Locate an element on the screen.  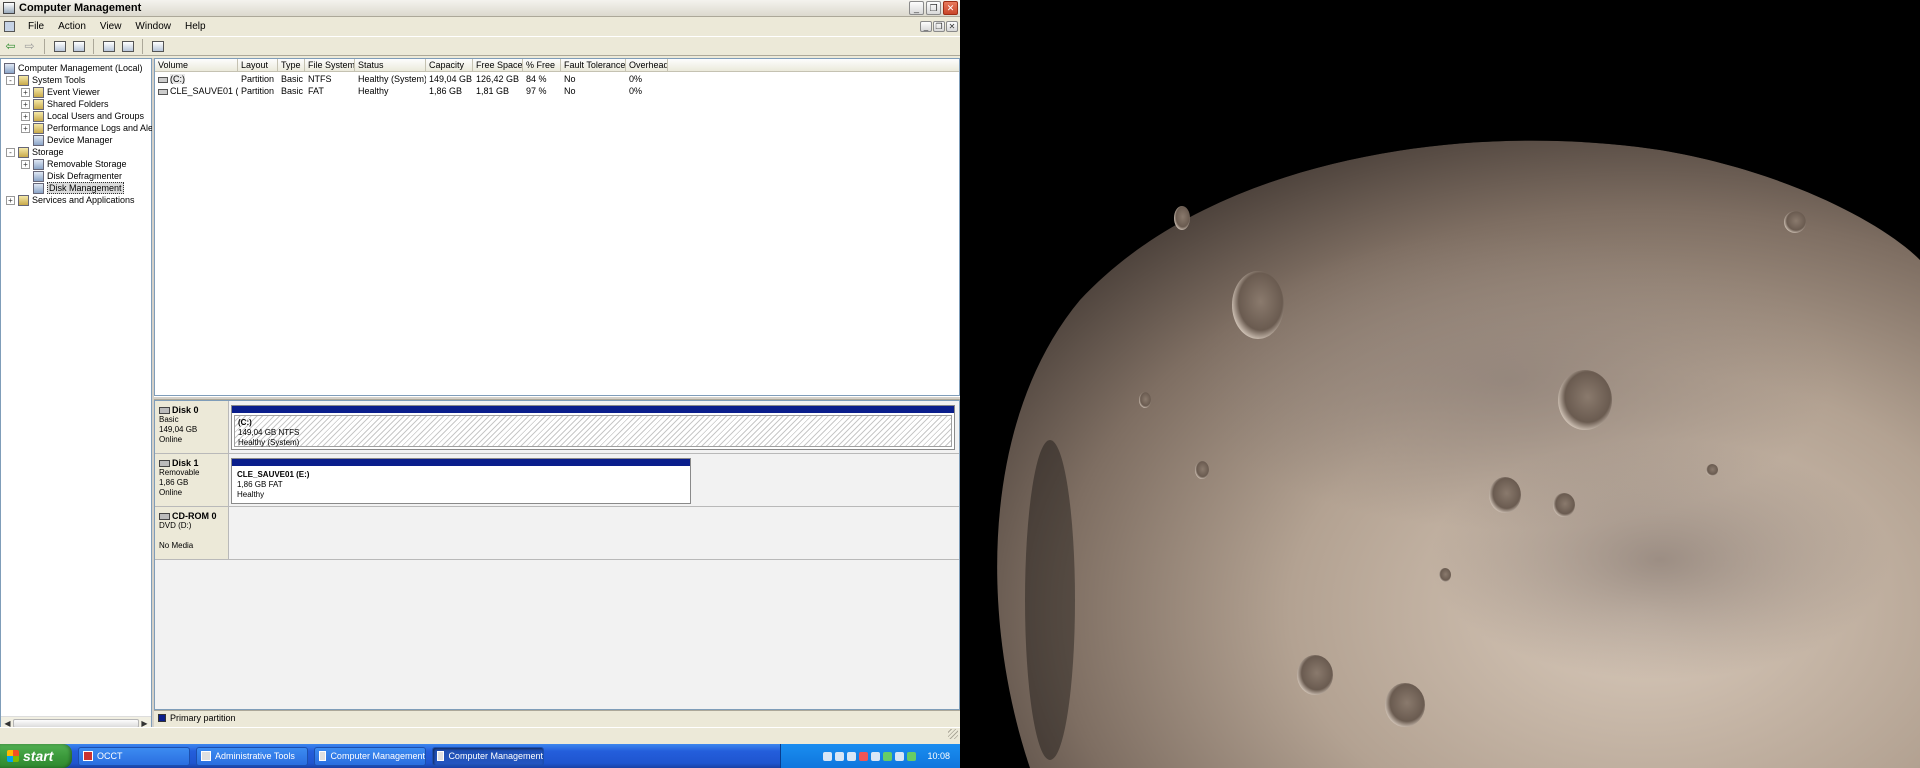
cell-overhead: 0% is located at coordinates (636, 79).